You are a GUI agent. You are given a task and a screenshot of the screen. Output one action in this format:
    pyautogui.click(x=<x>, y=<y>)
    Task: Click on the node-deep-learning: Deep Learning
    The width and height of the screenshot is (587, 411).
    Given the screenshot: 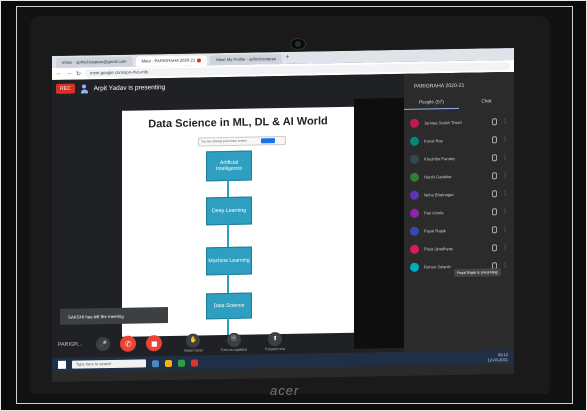 What is the action you would take?
    pyautogui.click(x=229, y=211)
    